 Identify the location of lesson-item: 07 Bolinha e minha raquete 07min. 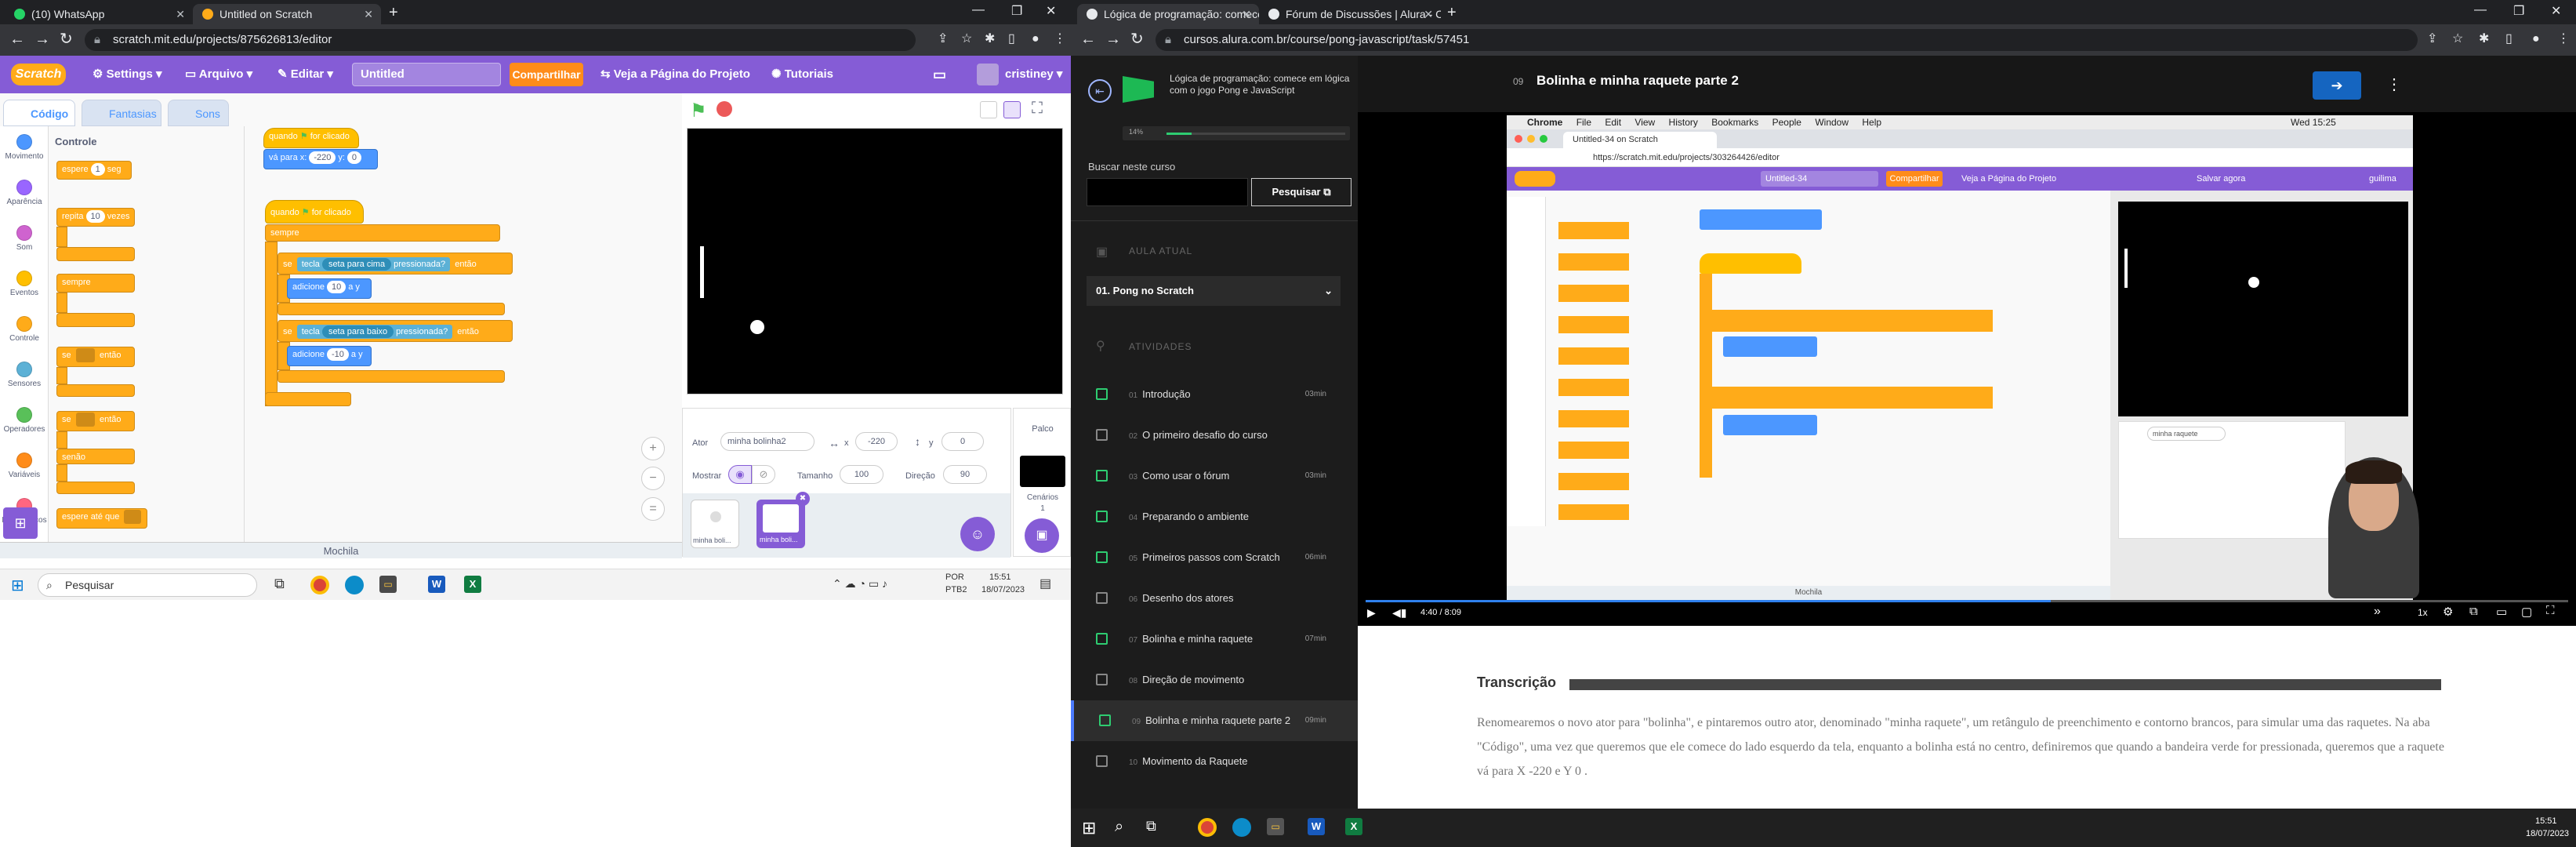
(1214, 639).